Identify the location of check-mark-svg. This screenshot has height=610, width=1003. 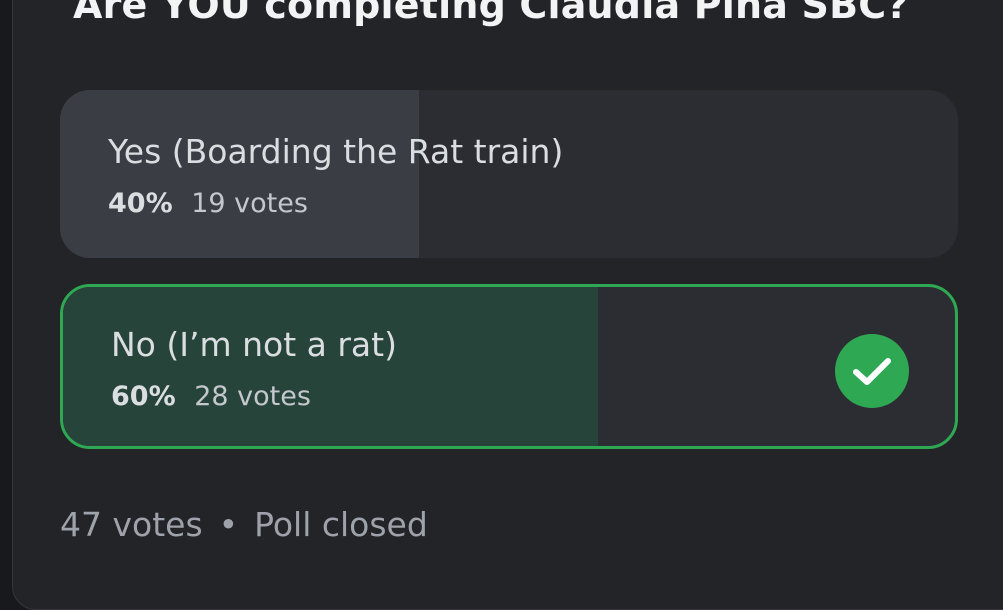
(872, 371).